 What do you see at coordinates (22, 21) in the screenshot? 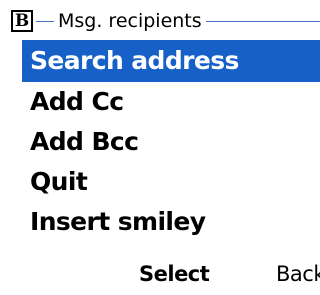
I see `b-app-icon: B` at bounding box center [22, 21].